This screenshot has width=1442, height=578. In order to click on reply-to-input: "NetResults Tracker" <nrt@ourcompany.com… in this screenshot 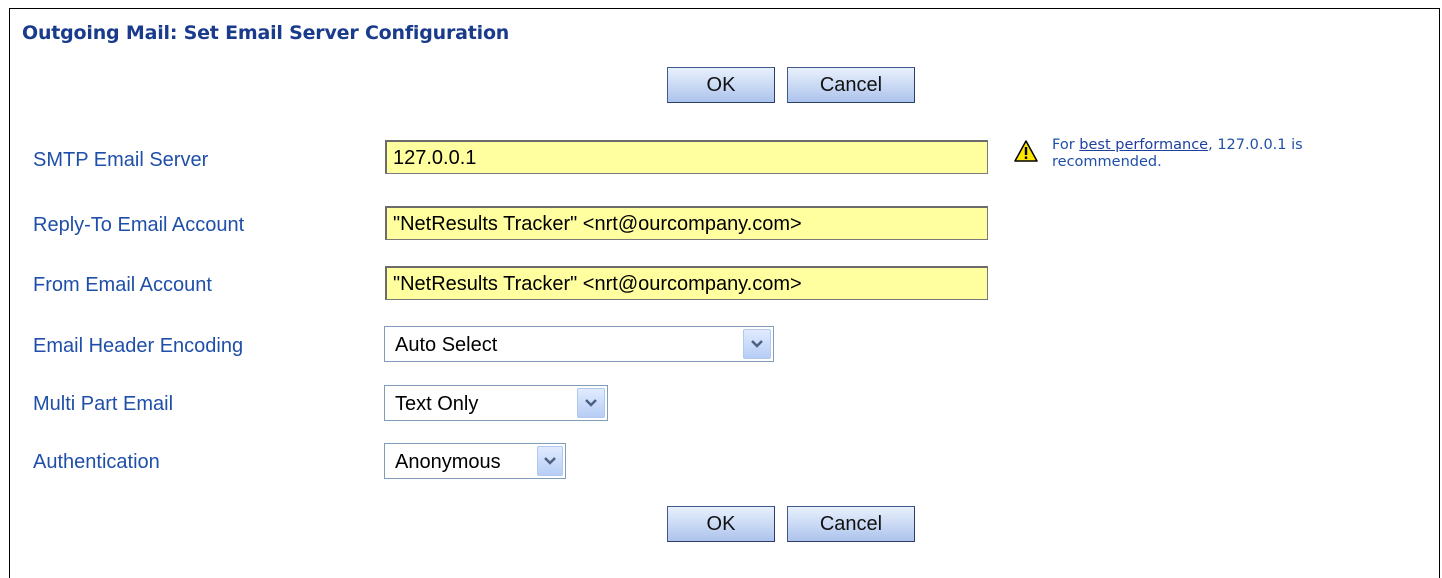, I will do `click(686, 223)`.